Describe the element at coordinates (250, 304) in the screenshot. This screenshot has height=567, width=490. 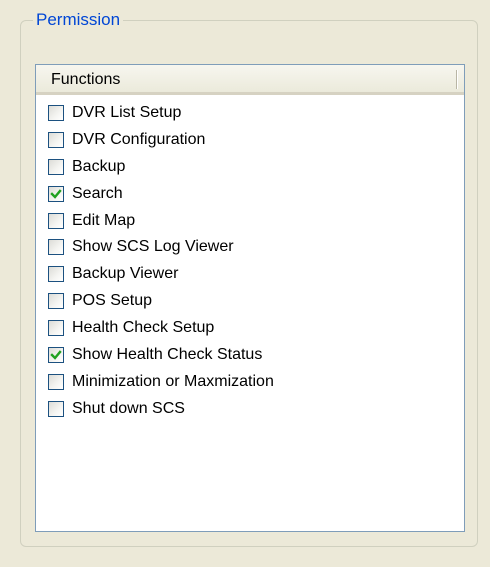
I see `list-item: POS Setup` at that location.